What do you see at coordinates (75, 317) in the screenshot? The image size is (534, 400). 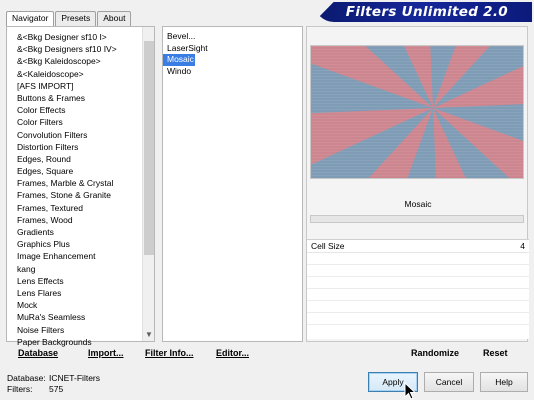 I see `category-item: MuRa's Seamless` at bounding box center [75, 317].